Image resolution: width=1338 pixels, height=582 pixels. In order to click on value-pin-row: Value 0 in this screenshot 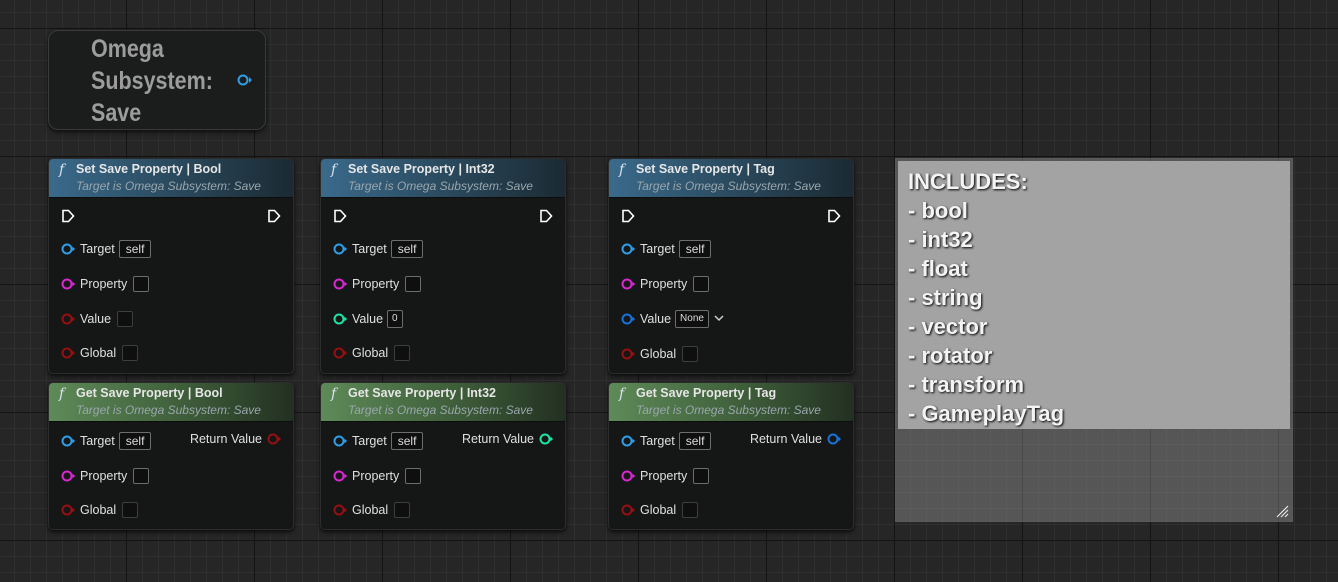, I will do `click(368, 319)`.